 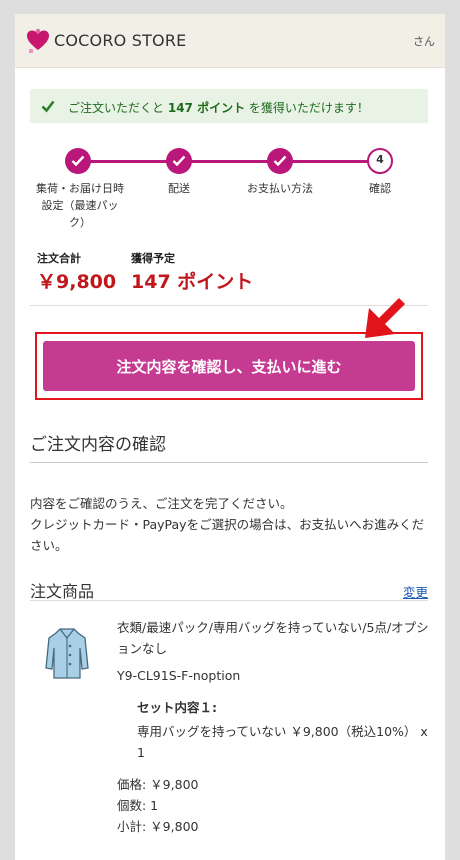 I want to click on arrow-down-left-icon, so click(x=385, y=315).